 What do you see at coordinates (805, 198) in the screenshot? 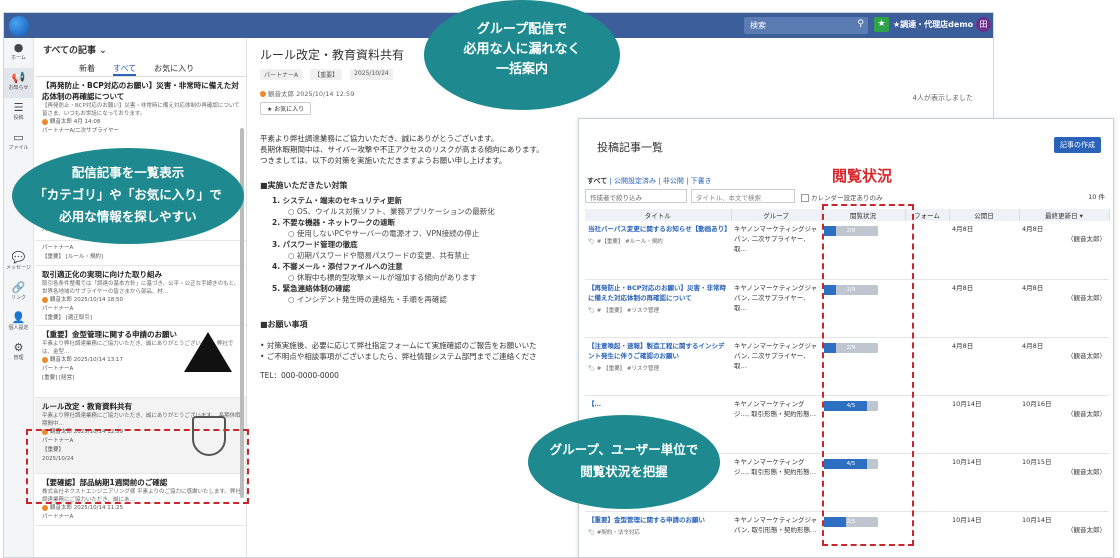
I see `checkbox-icon` at bounding box center [805, 198].